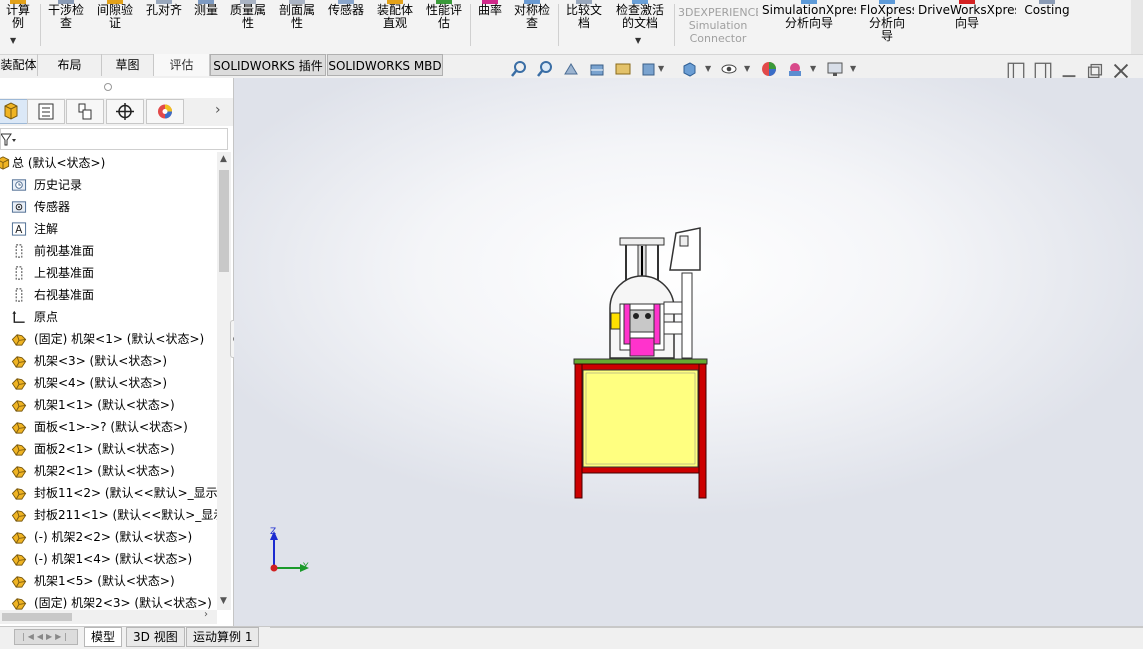 Image resolution: width=1143 pixels, height=649 pixels. I want to click on tree-hscroll-thumb, so click(37, 617).